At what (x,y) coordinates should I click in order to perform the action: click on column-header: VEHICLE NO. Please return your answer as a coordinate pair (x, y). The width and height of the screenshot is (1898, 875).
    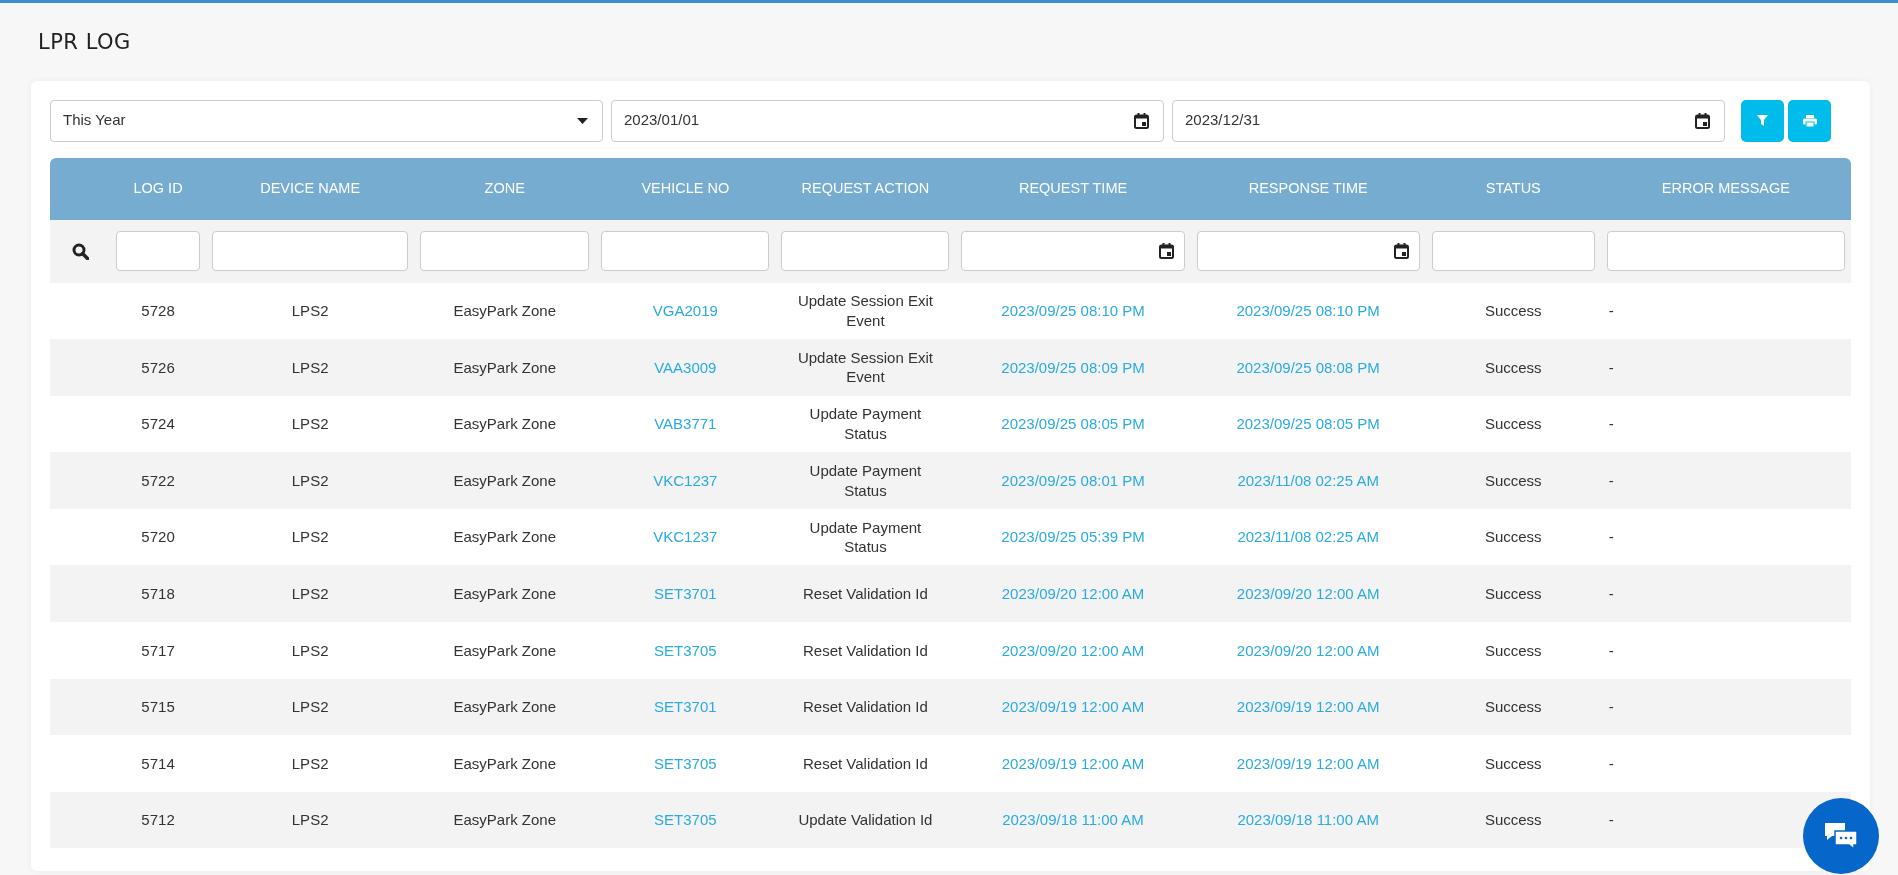
    Looking at the image, I should click on (685, 187).